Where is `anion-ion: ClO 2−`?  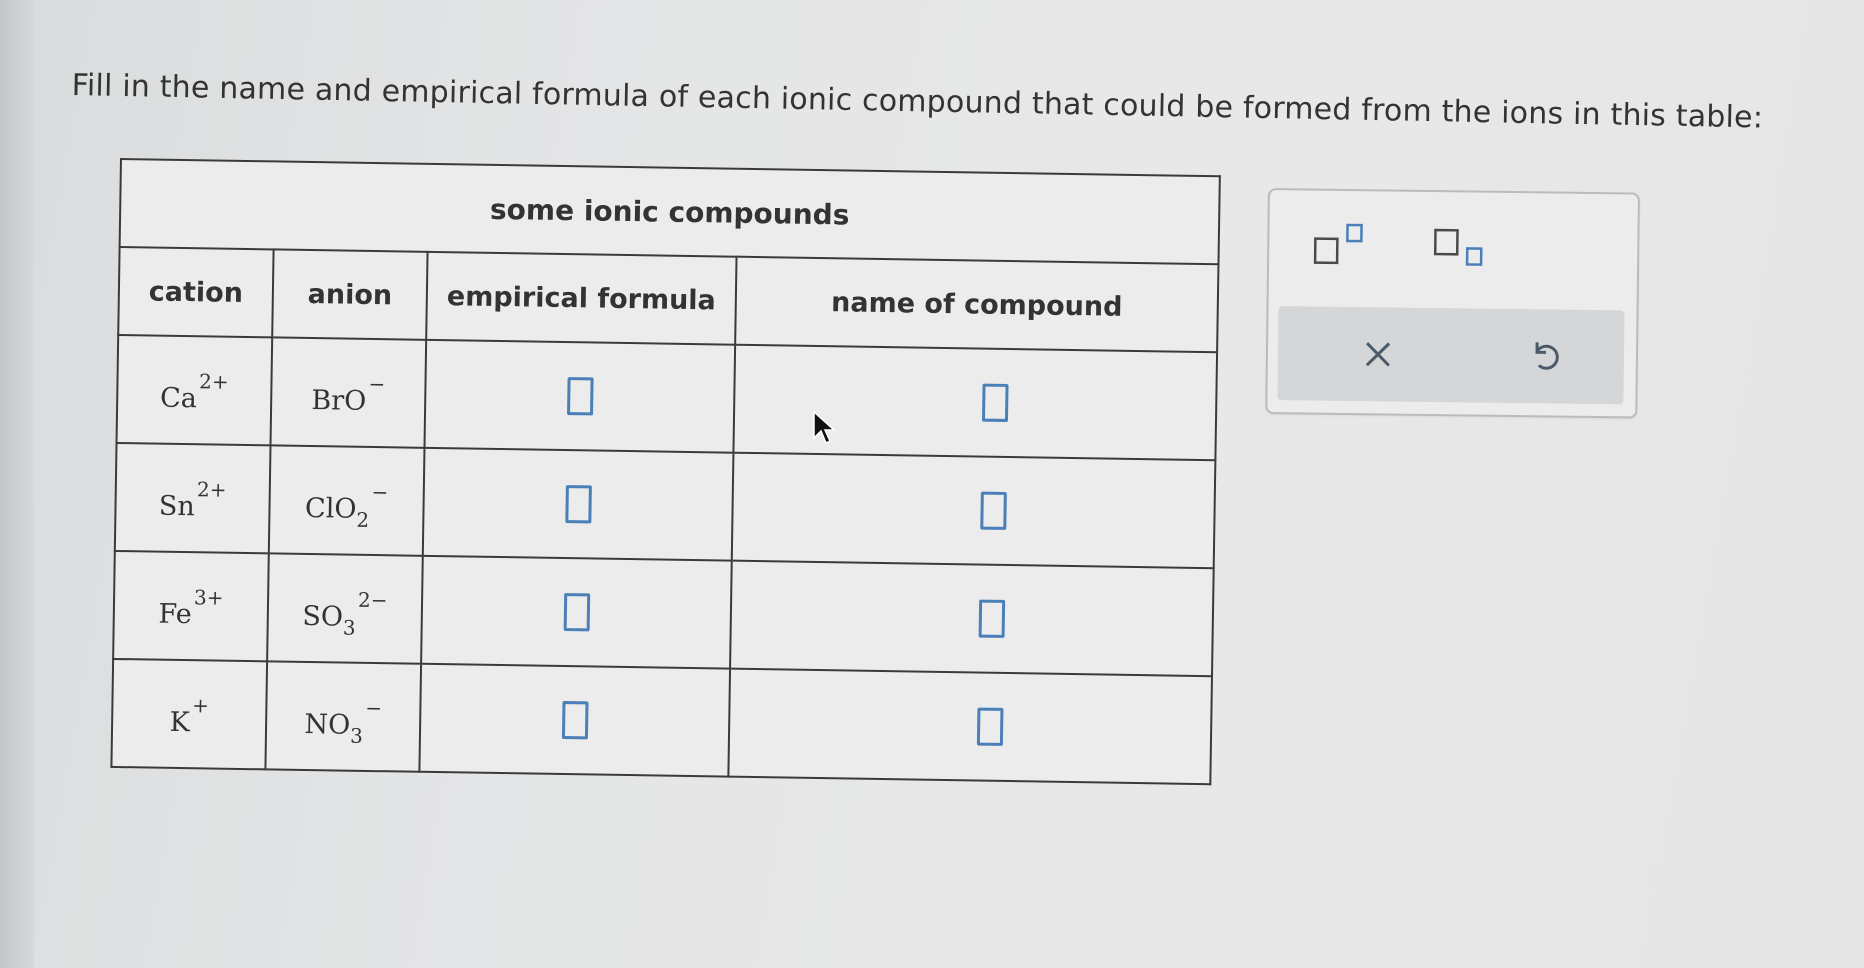
anion-ion: ClO 2− is located at coordinates (347, 505).